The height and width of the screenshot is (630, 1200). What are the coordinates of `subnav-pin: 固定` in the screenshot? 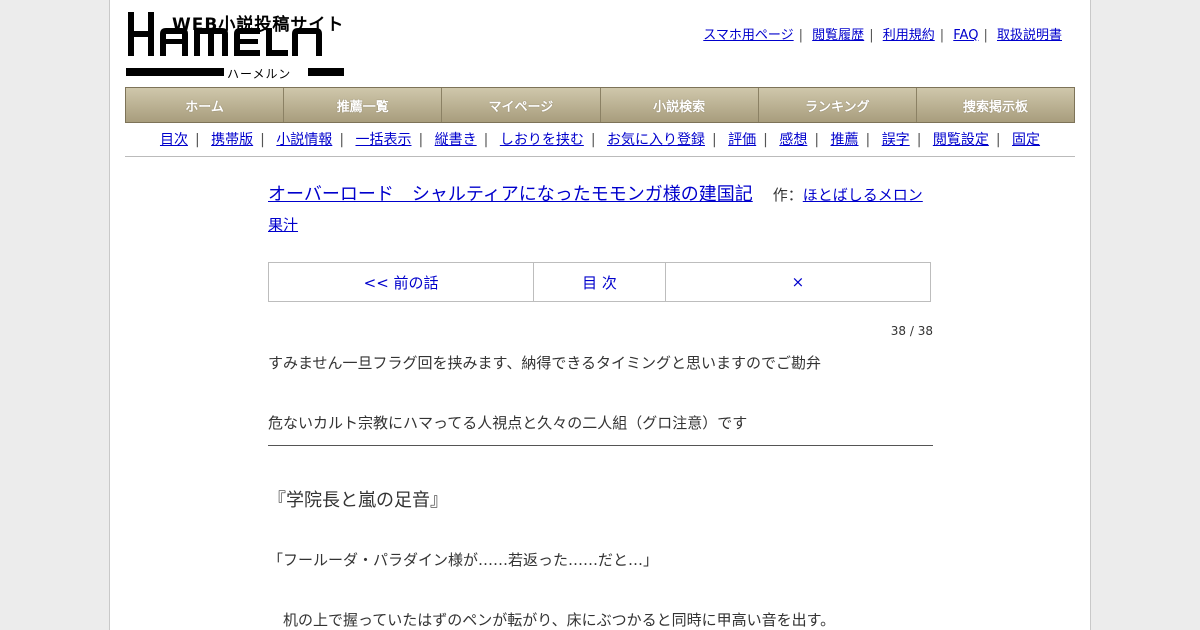 It's located at (1026, 140).